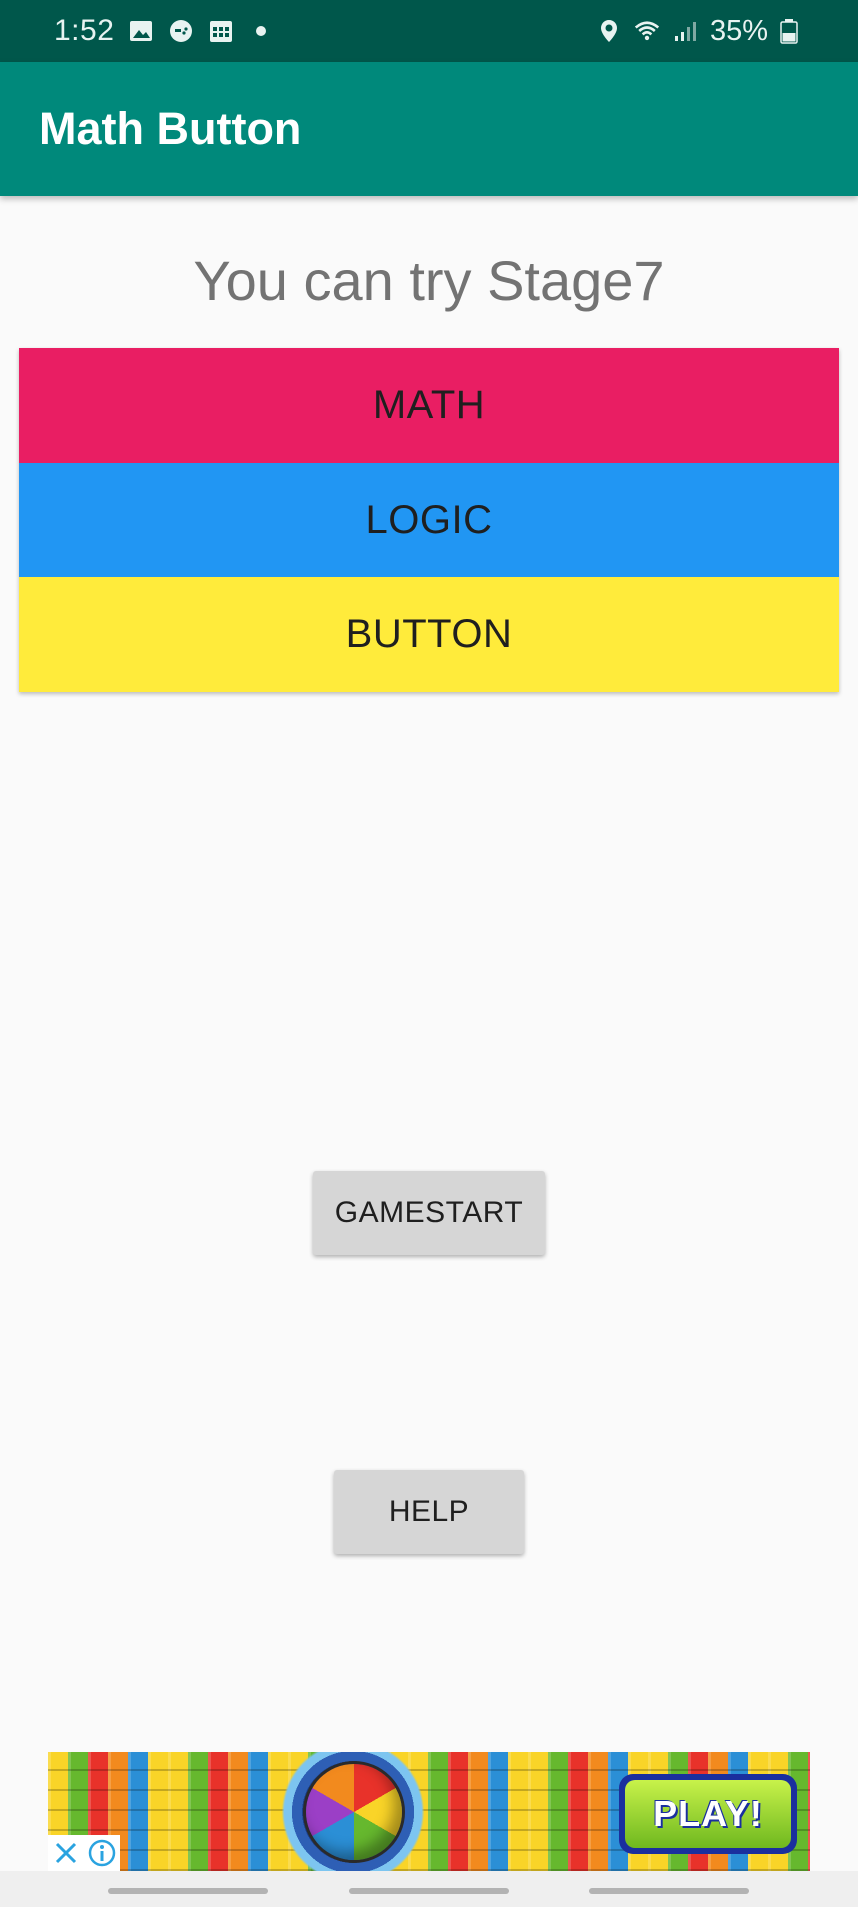 The width and height of the screenshot is (858, 1907). Describe the element at coordinates (738, 30) in the screenshot. I see `battery-percent: 35%` at that location.